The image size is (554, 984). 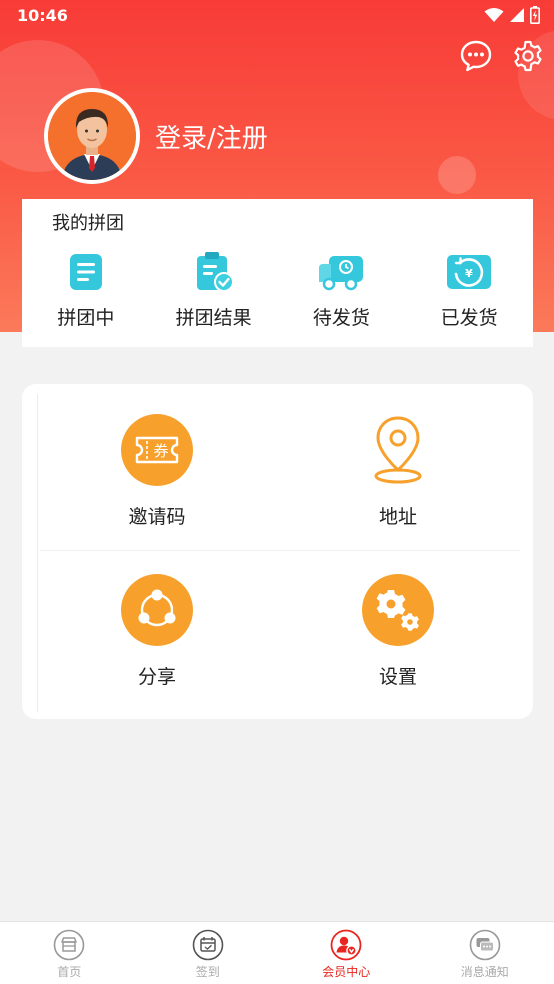 I want to click on nav-item-checkin: 签到, so click(x=208, y=953).